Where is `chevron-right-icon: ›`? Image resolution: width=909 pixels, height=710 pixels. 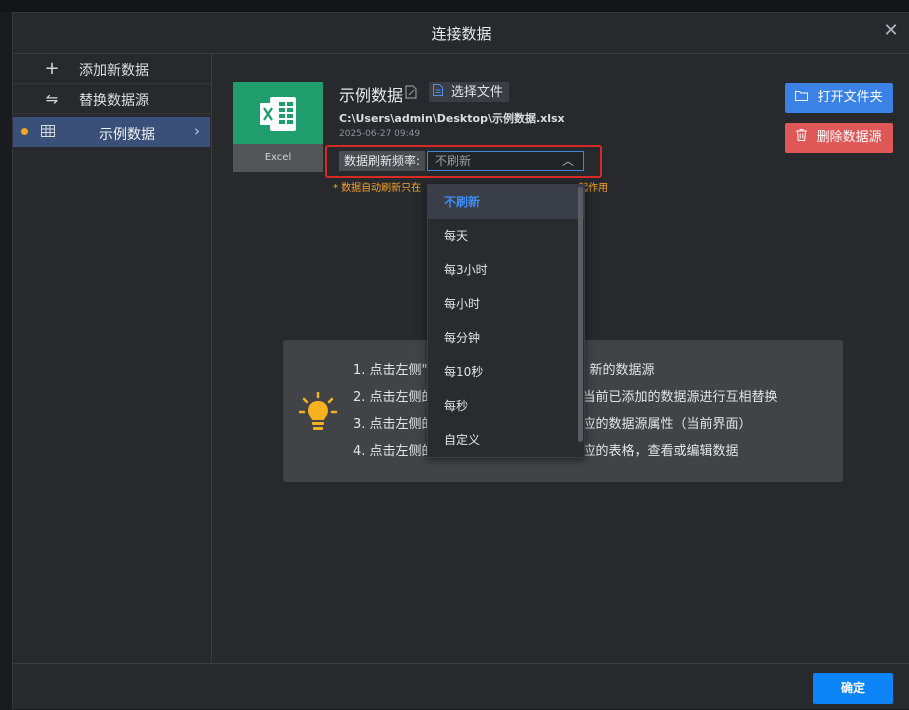 chevron-right-icon: › is located at coordinates (197, 131).